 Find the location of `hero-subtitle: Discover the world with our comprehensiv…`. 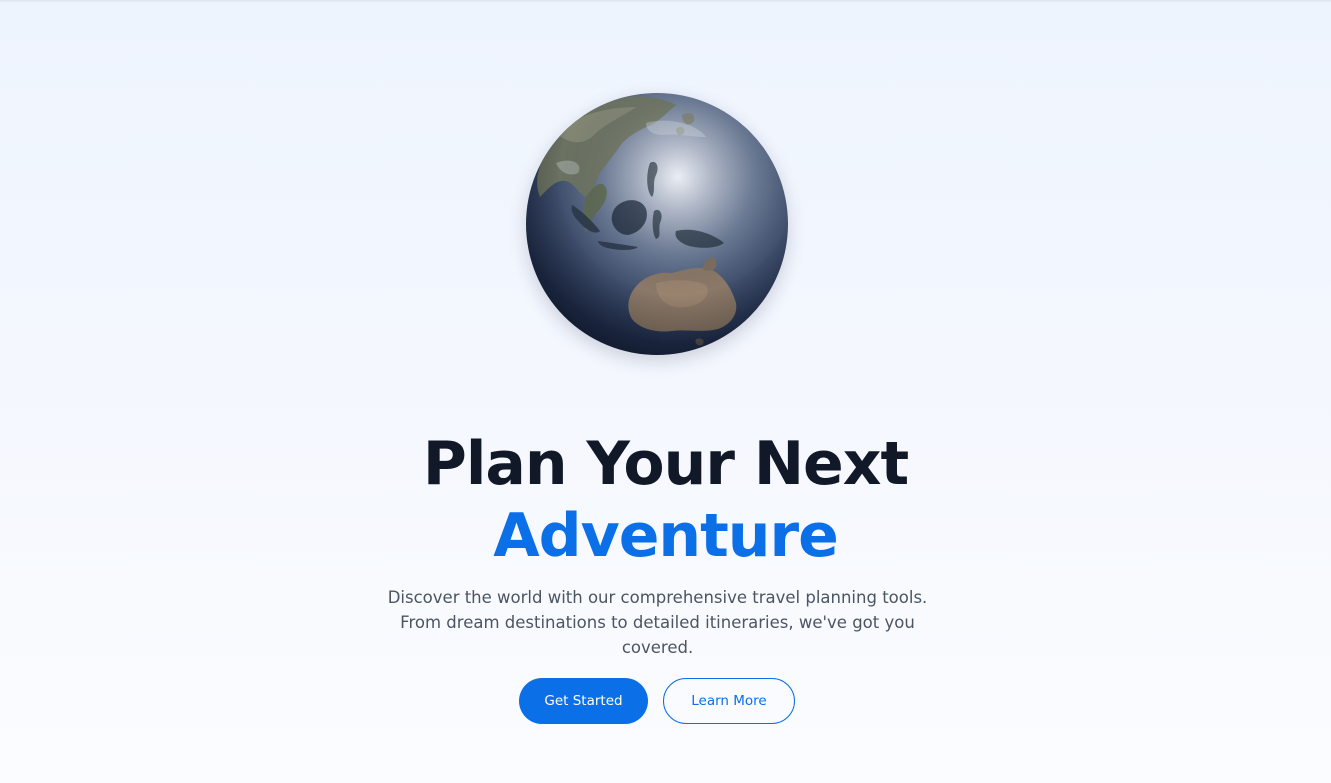

hero-subtitle: Discover the world with our comprehensiv… is located at coordinates (657, 622).